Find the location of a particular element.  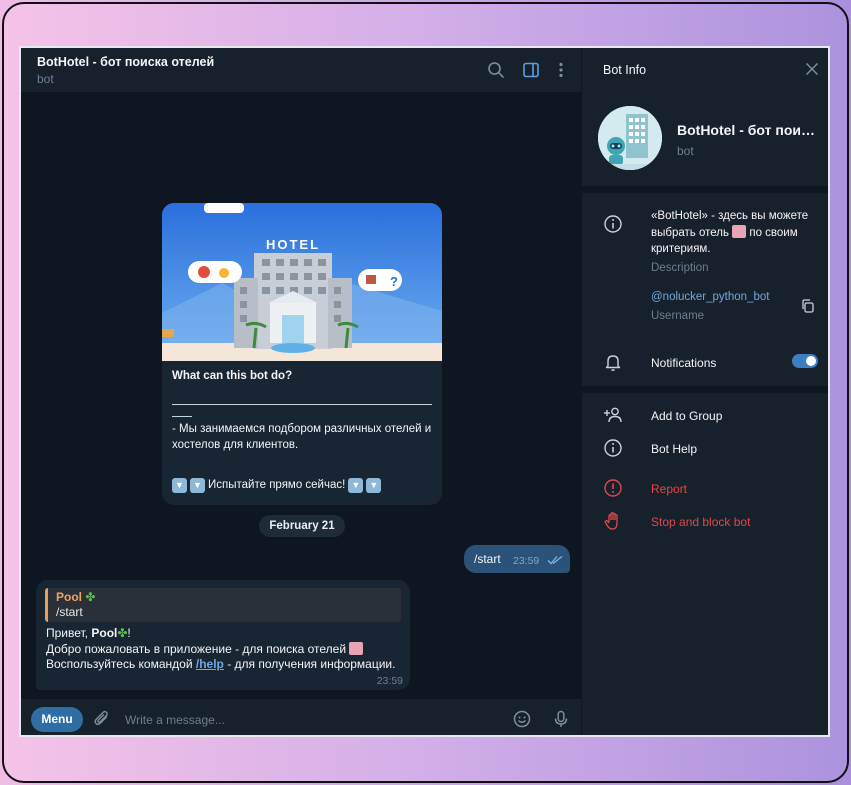

hand-stop-icon is located at coordinates (611, 521).